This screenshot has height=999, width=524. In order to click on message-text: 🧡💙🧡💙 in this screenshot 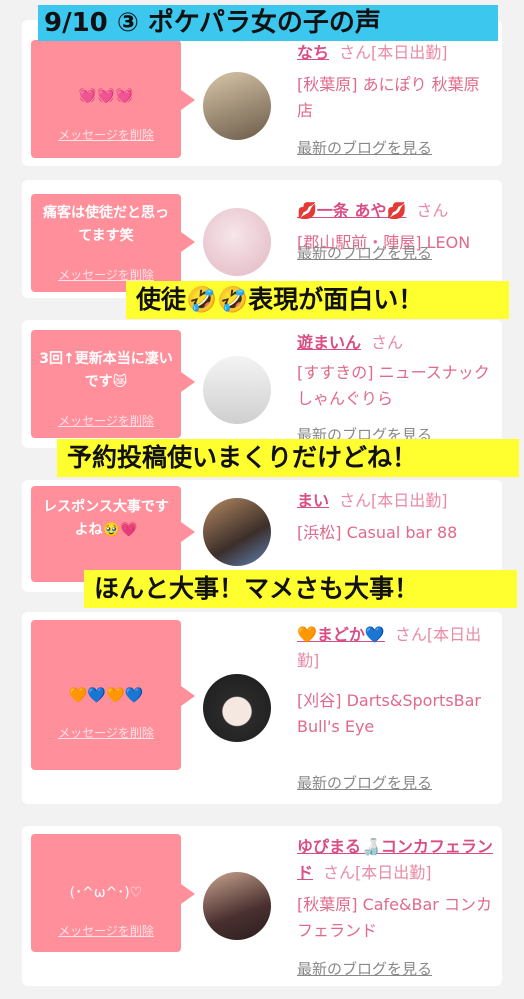, I will do `click(106, 695)`.